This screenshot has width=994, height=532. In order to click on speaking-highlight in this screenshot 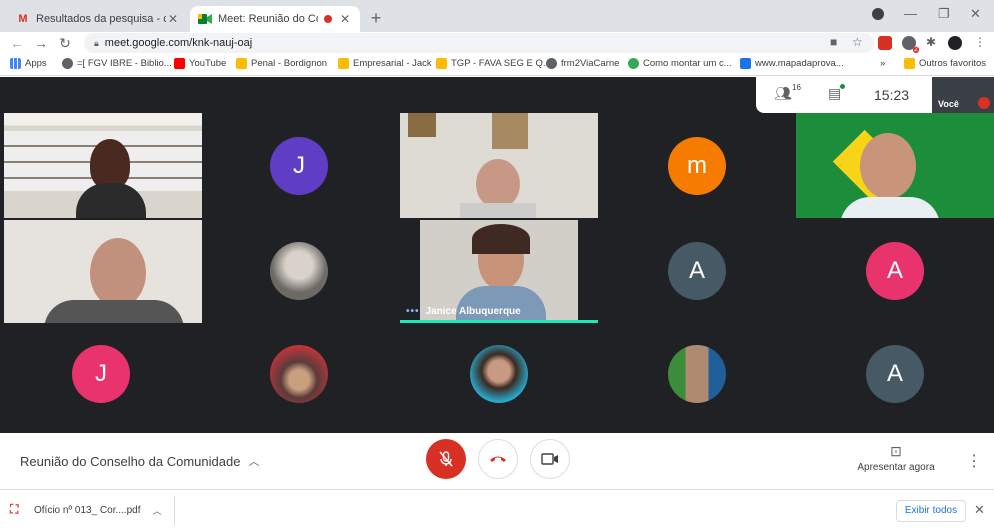, I will do `click(499, 321)`.